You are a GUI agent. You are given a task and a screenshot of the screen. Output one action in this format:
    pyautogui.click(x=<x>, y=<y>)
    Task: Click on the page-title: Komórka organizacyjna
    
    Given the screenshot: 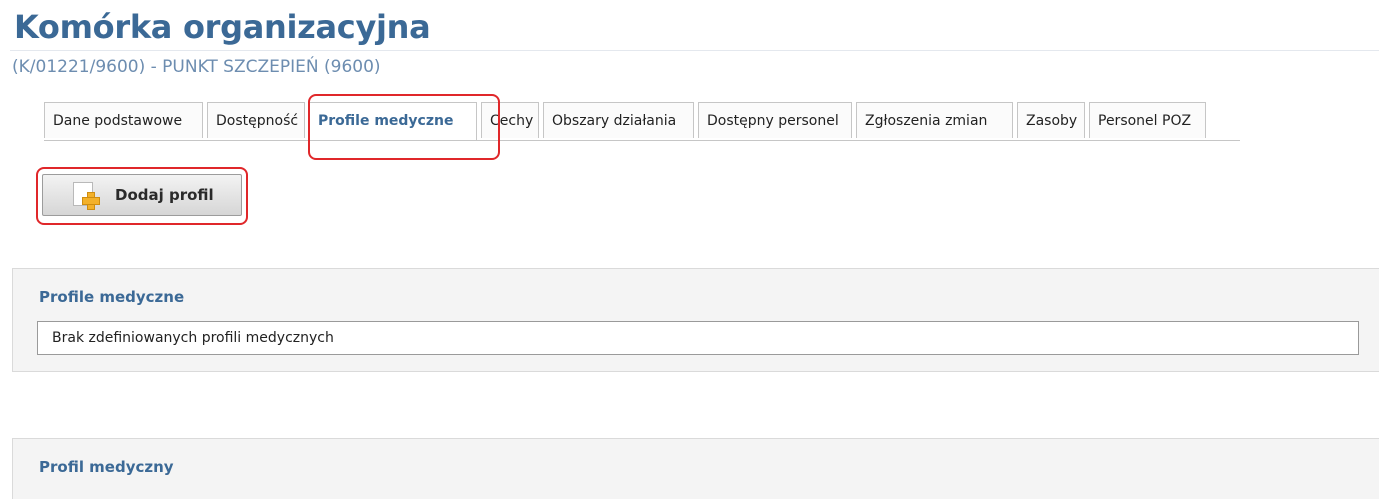 What is the action you would take?
    pyautogui.click(x=222, y=27)
    